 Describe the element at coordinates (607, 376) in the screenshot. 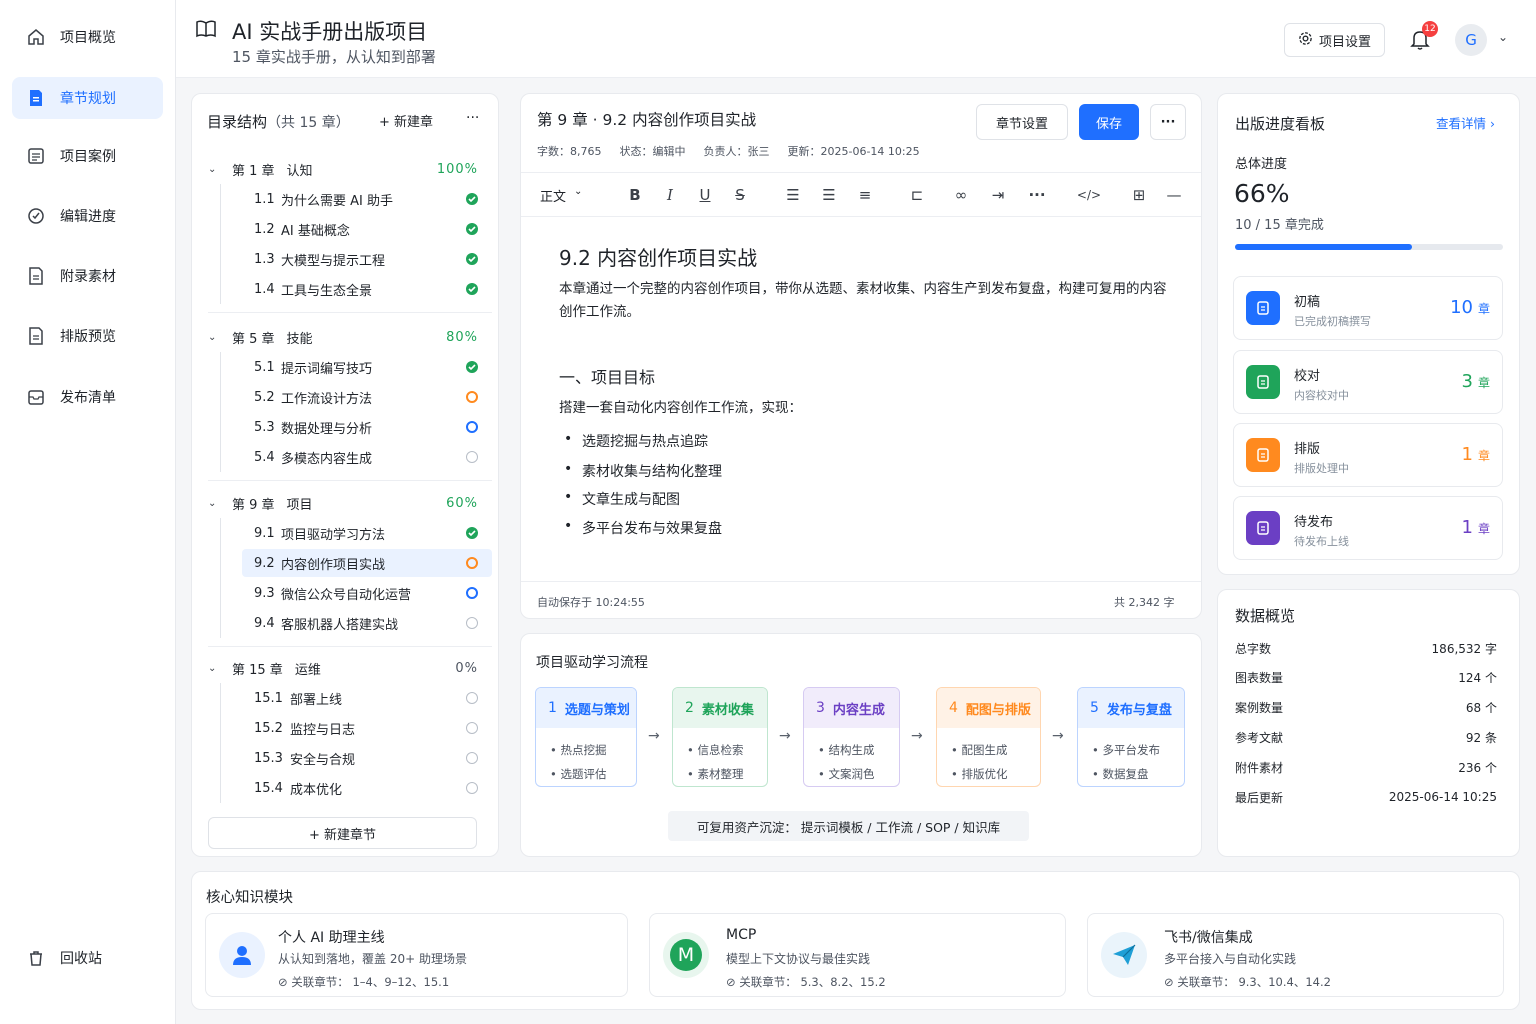

I see `content-heading-2: 一、项目目标` at that location.